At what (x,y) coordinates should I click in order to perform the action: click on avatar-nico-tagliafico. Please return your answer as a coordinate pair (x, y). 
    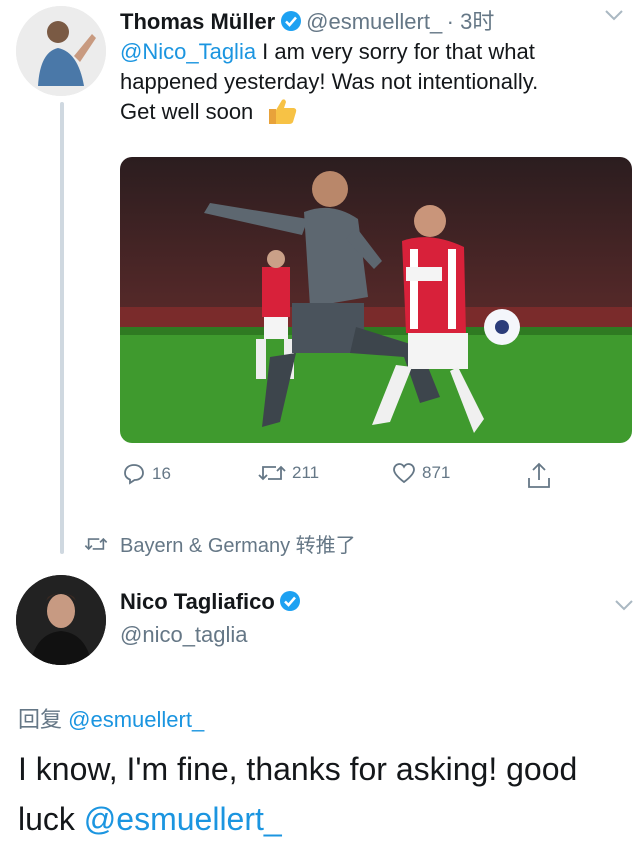
    Looking at the image, I should click on (61, 620).